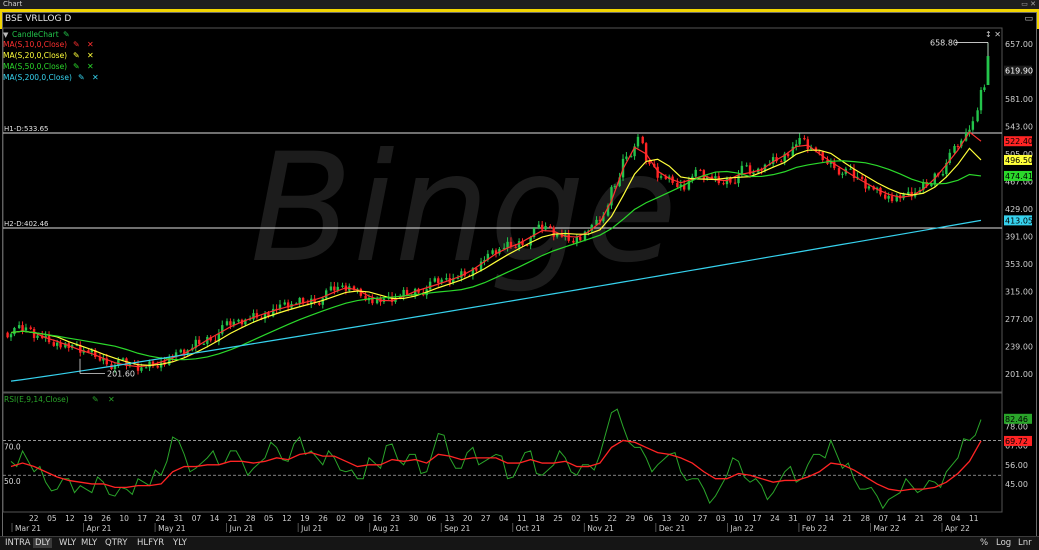 The height and width of the screenshot is (550, 1039). What do you see at coordinates (180, 543) in the screenshot?
I see `timeframe-yly: YLY` at bounding box center [180, 543].